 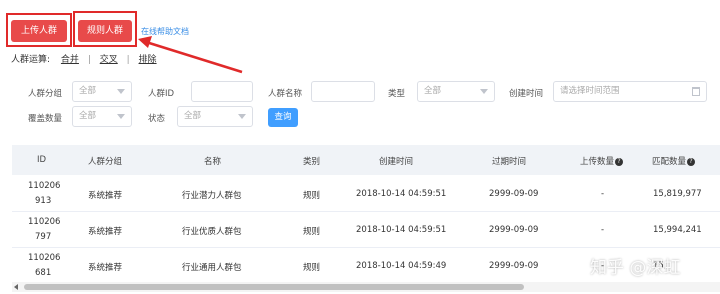 I want to click on created-time-label: 创建时间, so click(x=526, y=94).